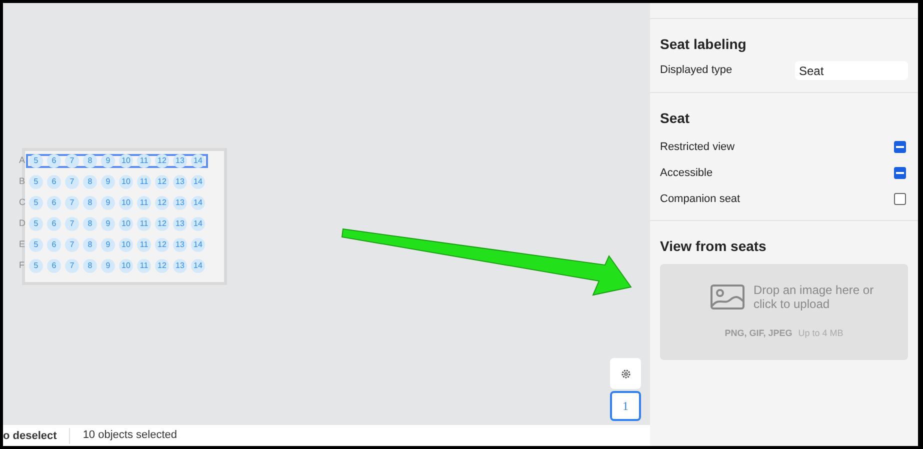 The image size is (923, 449). Describe the element at coordinates (675, 118) in the screenshot. I see `section-title: Seat` at that location.